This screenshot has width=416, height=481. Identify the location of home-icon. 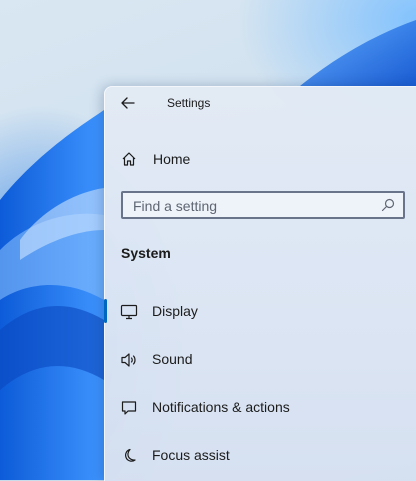
(129, 159).